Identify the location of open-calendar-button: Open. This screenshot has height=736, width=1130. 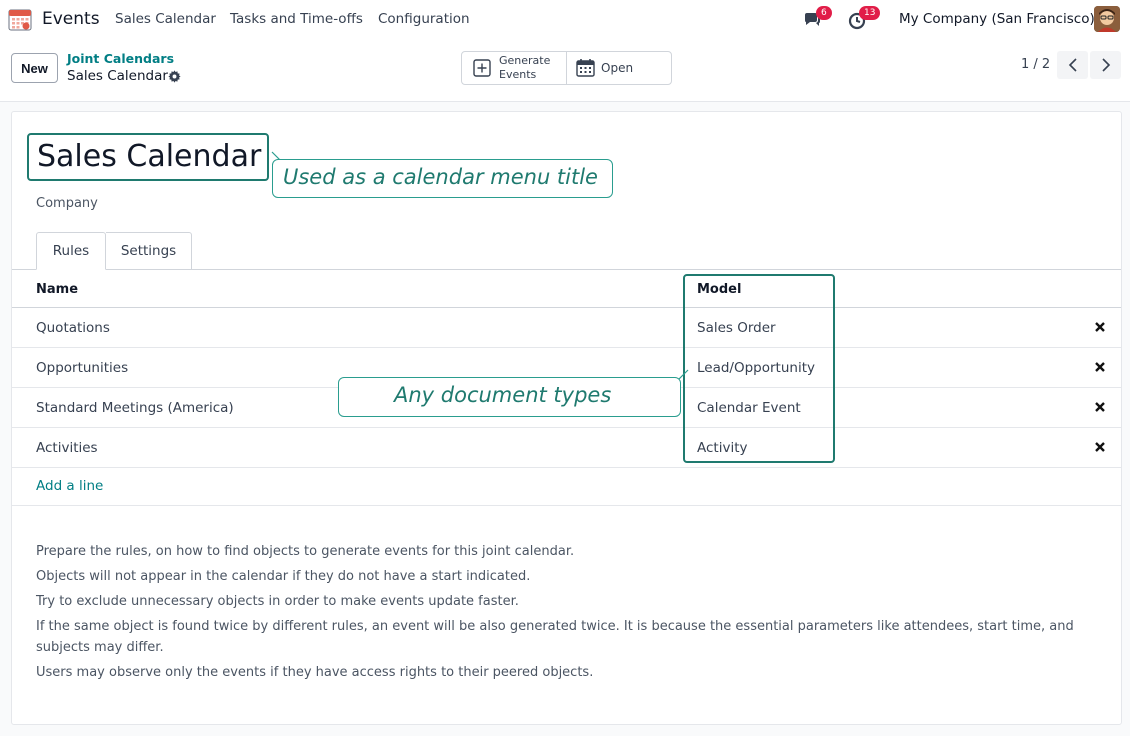
(619, 68).